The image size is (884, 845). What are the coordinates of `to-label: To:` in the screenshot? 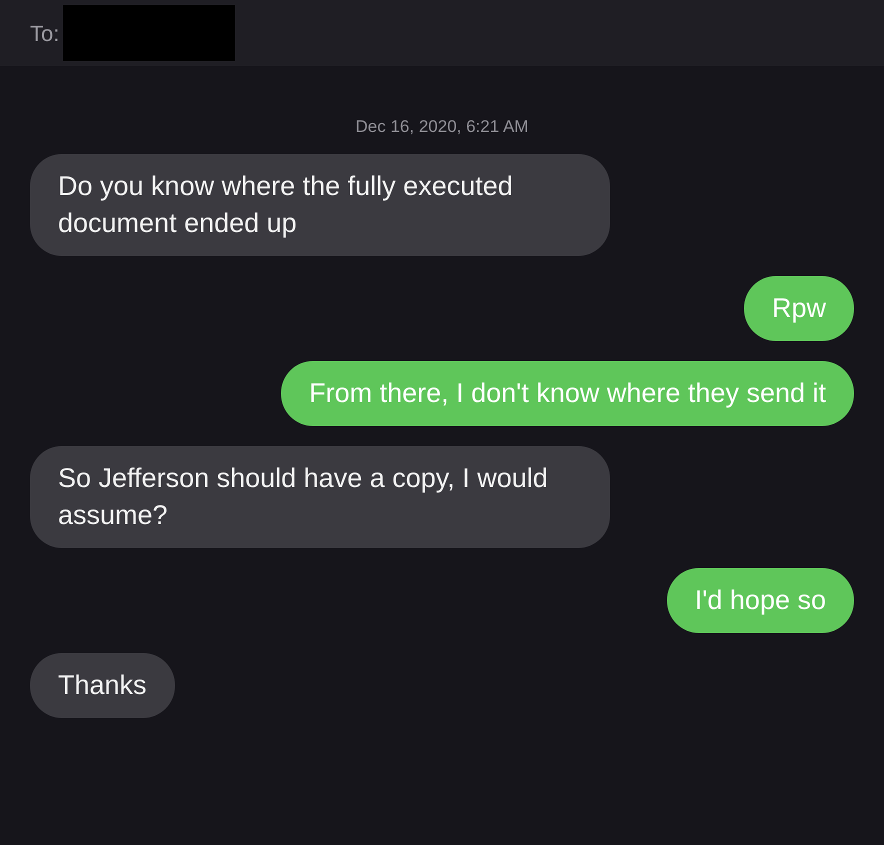 It's located at (45, 34).